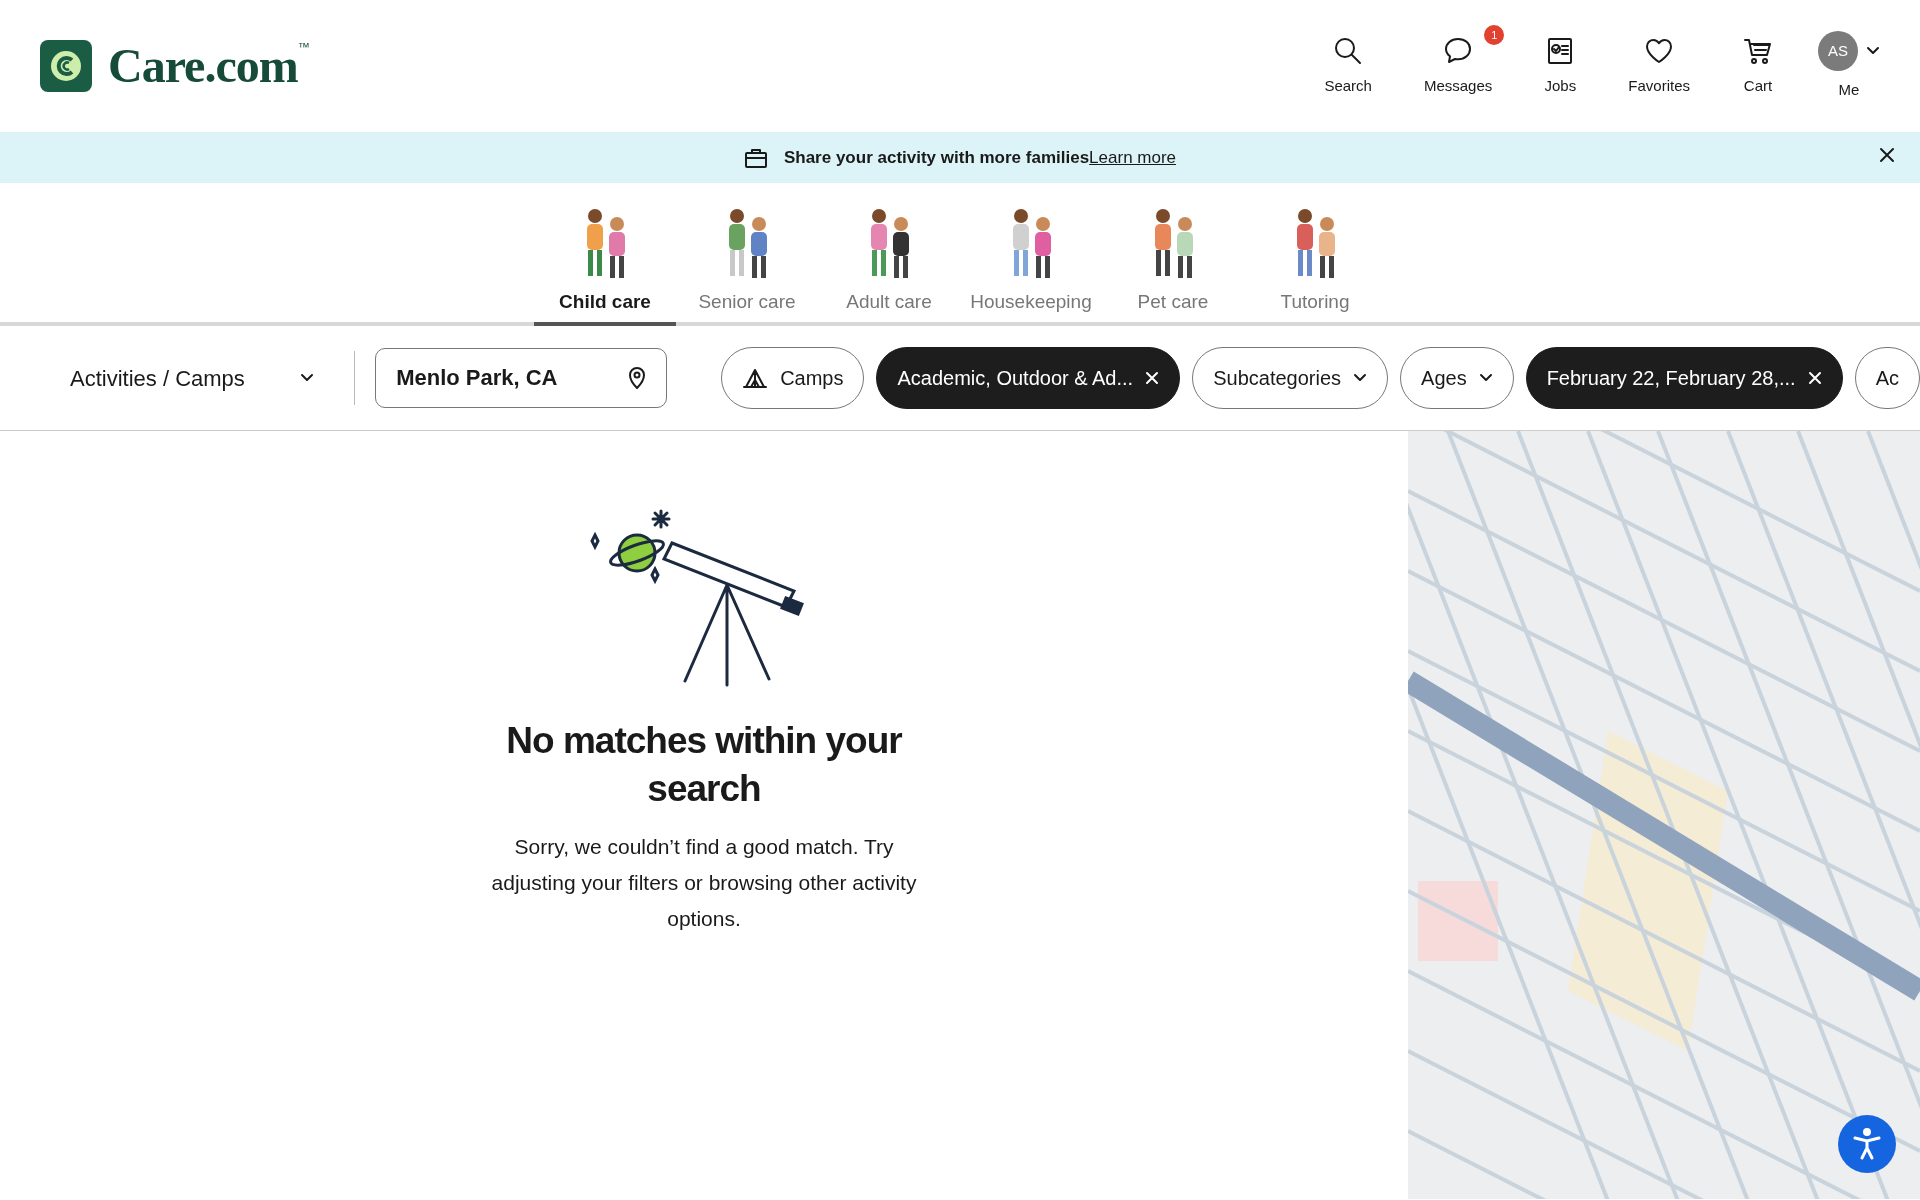 The image size is (1920, 1200). What do you see at coordinates (1348, 66) in the screenshot?
I see `nav-link: Search` at bounding box center [1348, 66].